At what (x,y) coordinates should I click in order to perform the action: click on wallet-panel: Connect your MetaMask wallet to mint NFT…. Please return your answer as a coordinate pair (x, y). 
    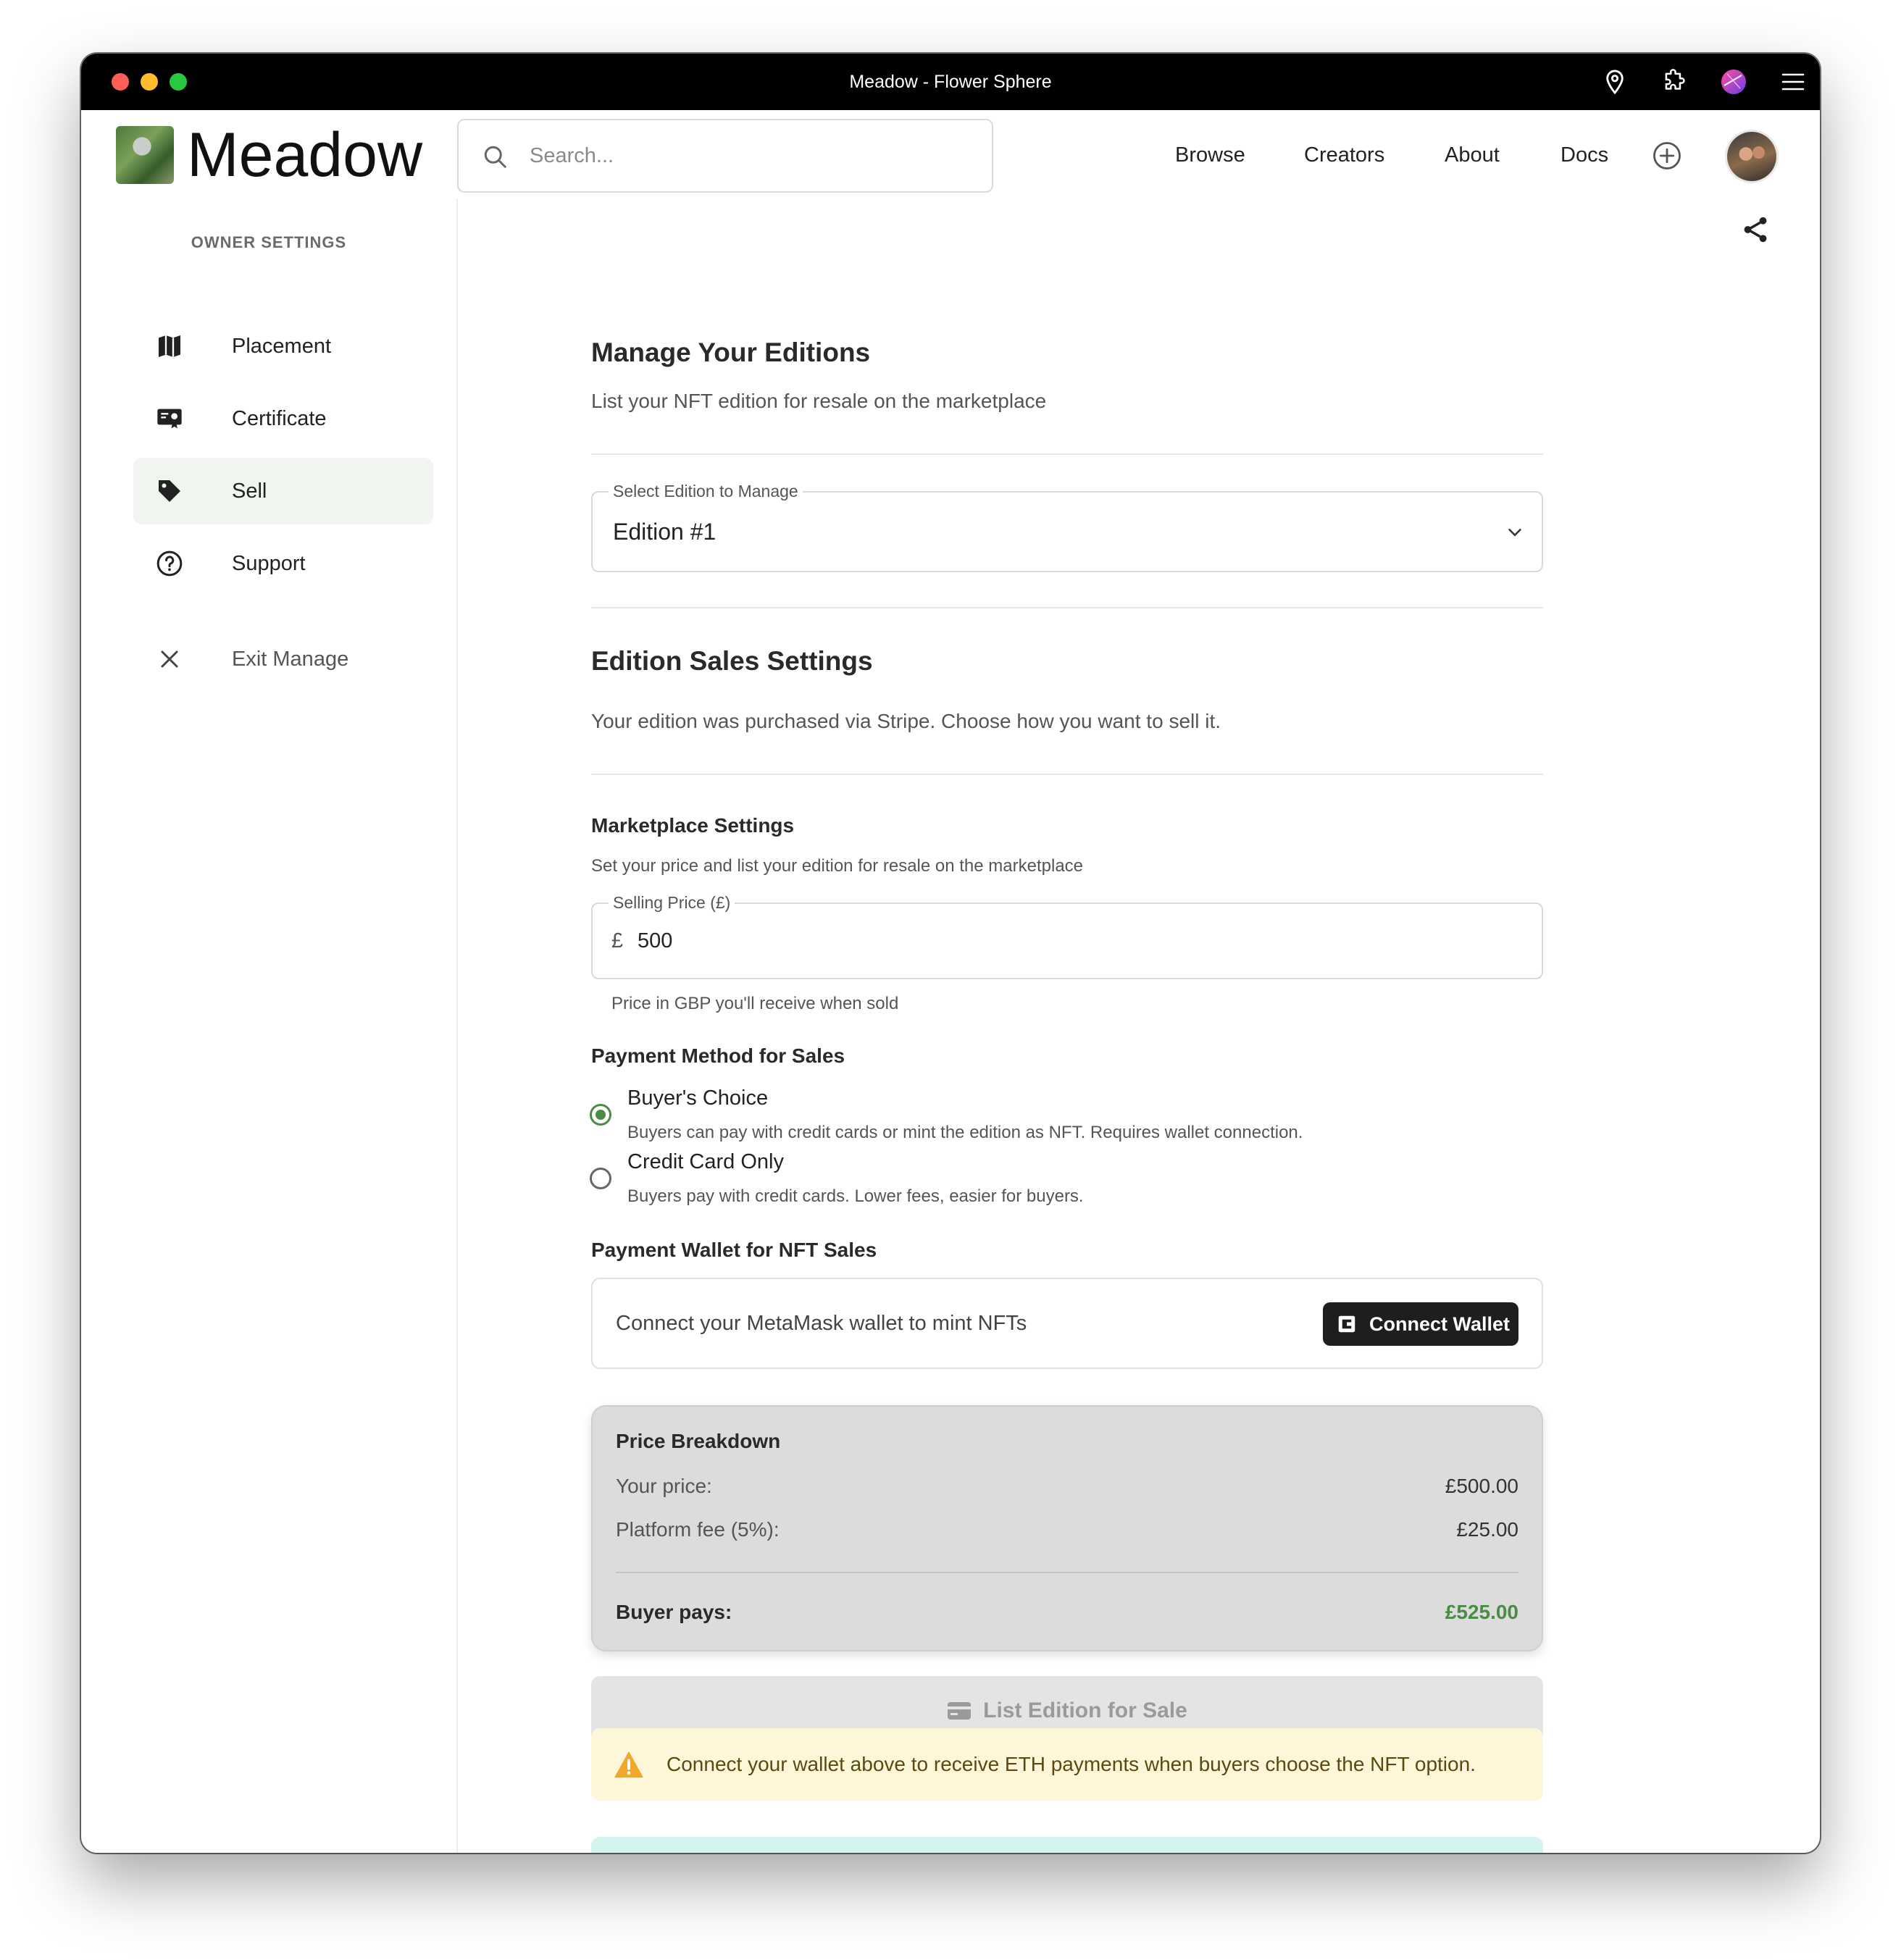
    Looking at the image, I should click on (1067, 1324).